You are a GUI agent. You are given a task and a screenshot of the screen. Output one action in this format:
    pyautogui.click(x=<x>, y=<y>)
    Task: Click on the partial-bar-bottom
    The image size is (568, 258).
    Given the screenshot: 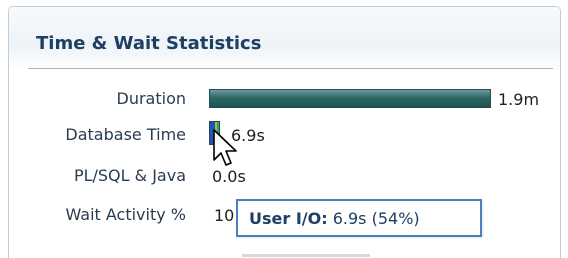 What is the action you would take?
    pyautogui.click(x=306, y=255)
    